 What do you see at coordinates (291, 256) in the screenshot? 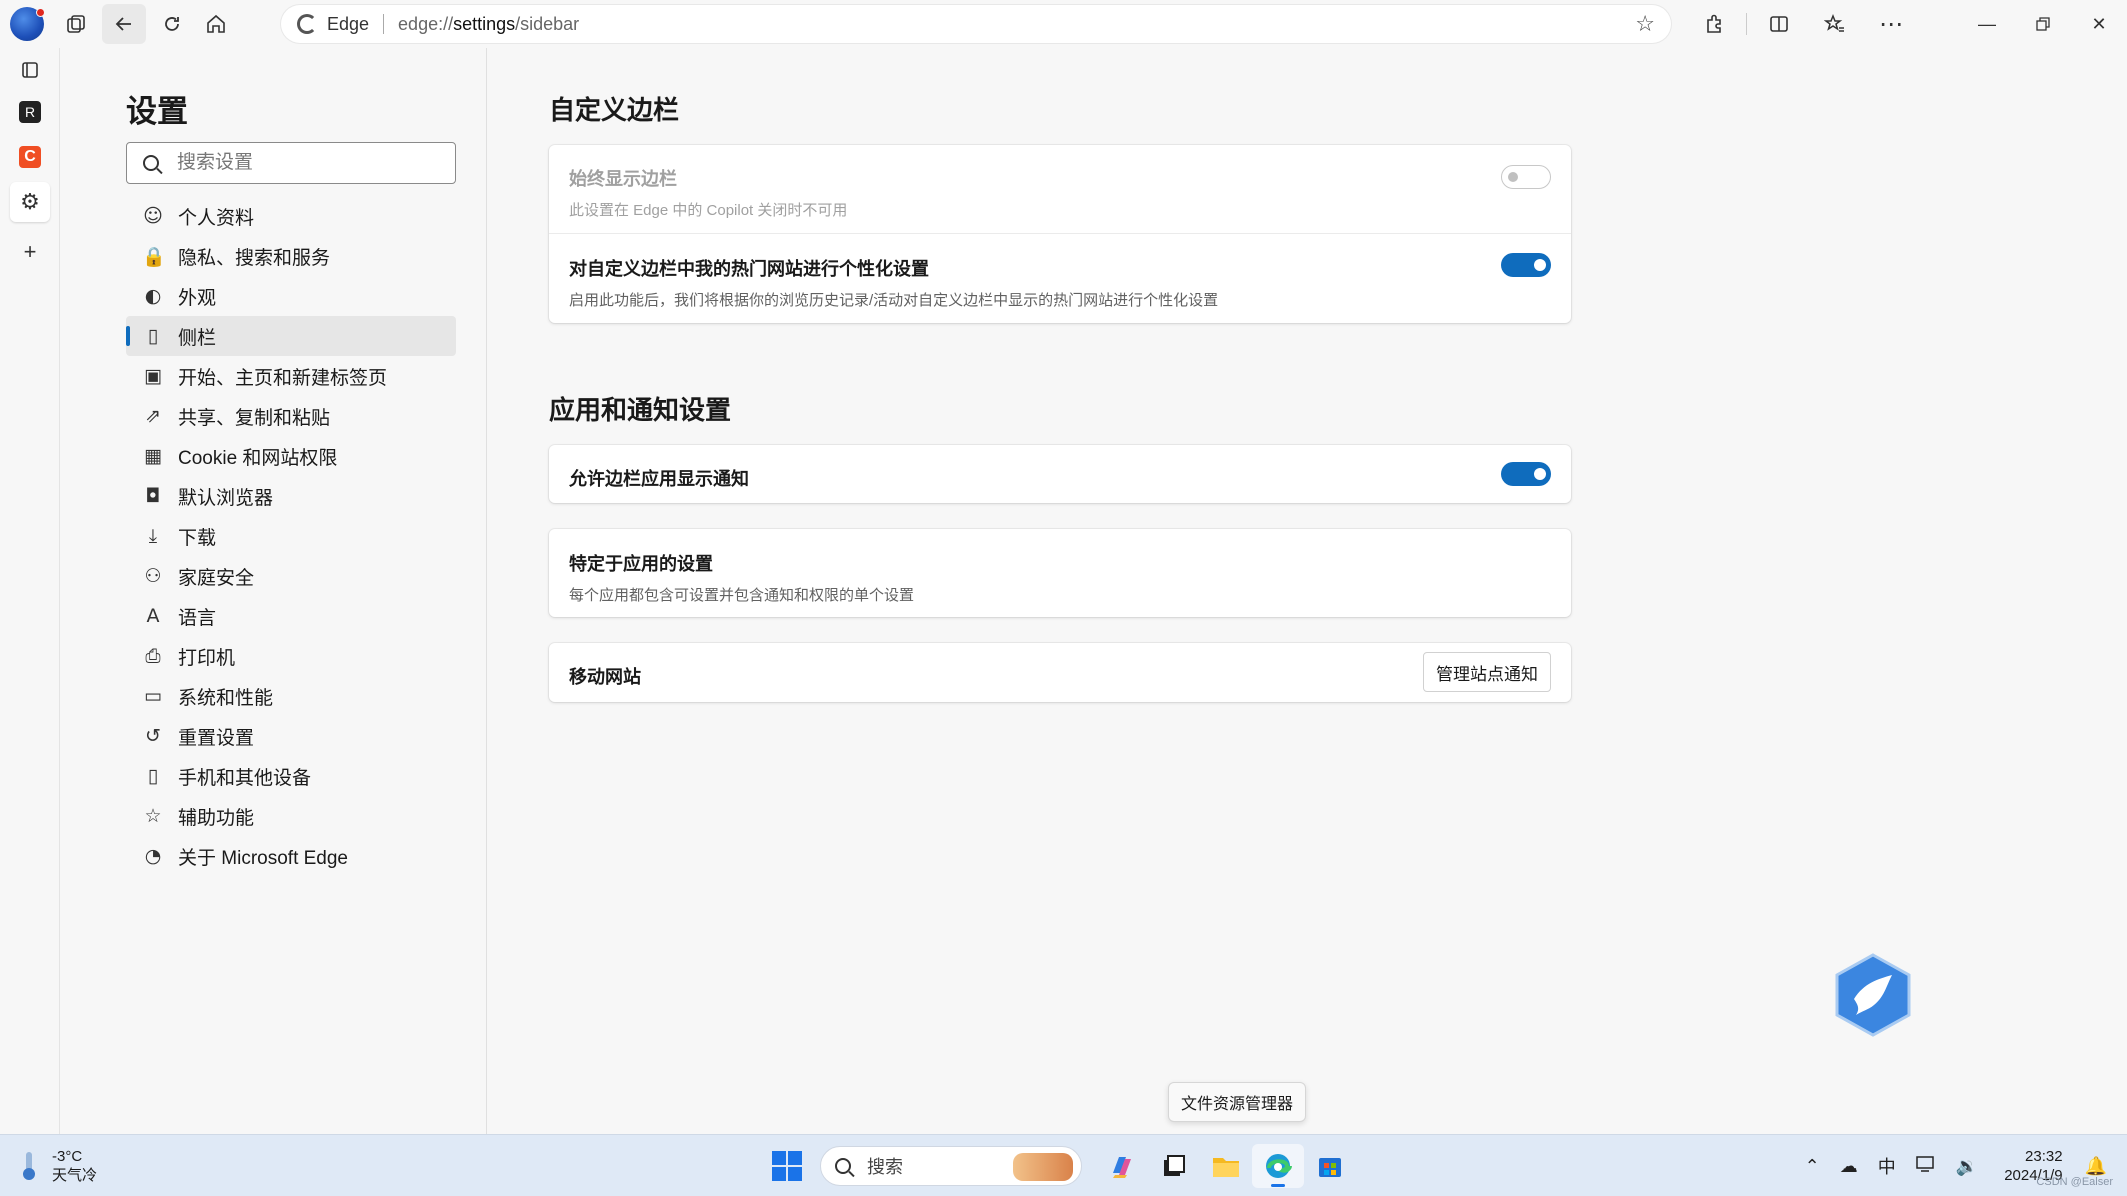
I see `settings-nav-item: 🔒 隐私、搜索和服务` at bounding box center [291, 256].